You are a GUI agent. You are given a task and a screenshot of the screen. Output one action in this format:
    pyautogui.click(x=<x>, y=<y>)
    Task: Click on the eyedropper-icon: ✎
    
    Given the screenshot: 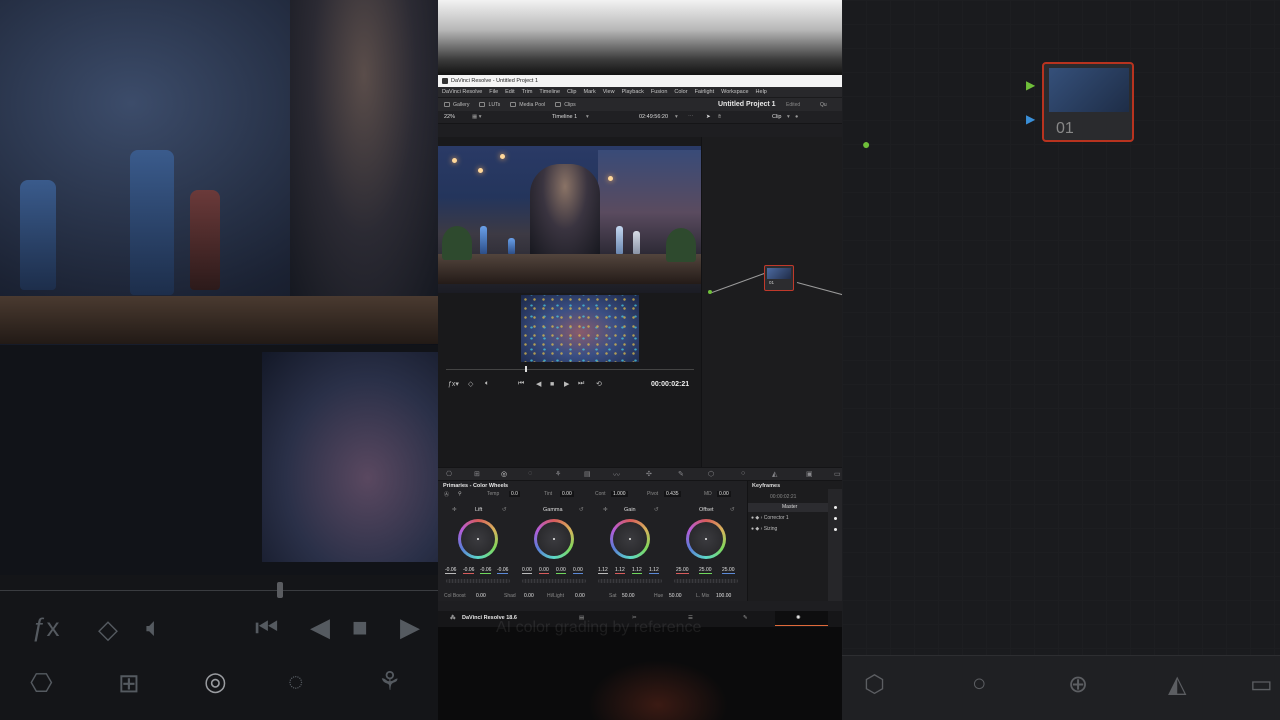 What is the action you would take?
    pyautogui.click(x=681, y=474)
    